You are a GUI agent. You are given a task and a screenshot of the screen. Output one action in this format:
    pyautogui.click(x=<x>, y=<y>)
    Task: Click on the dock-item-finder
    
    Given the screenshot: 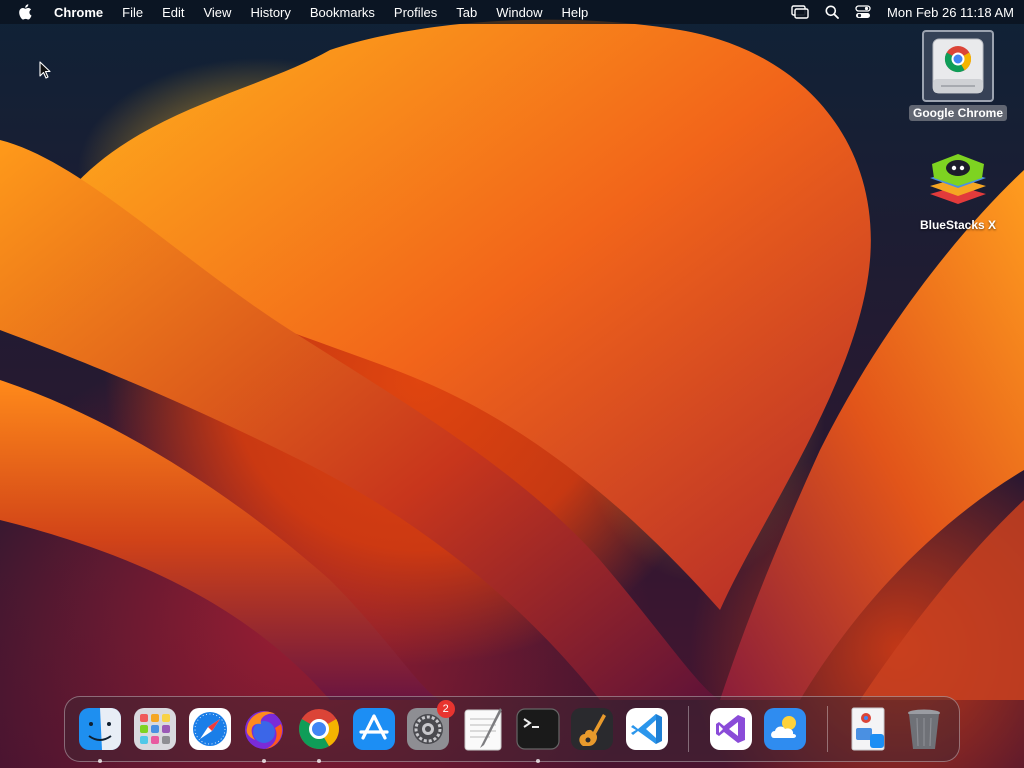 What is the action you would take?
    pyautogui.click(x=100, y=733)
    